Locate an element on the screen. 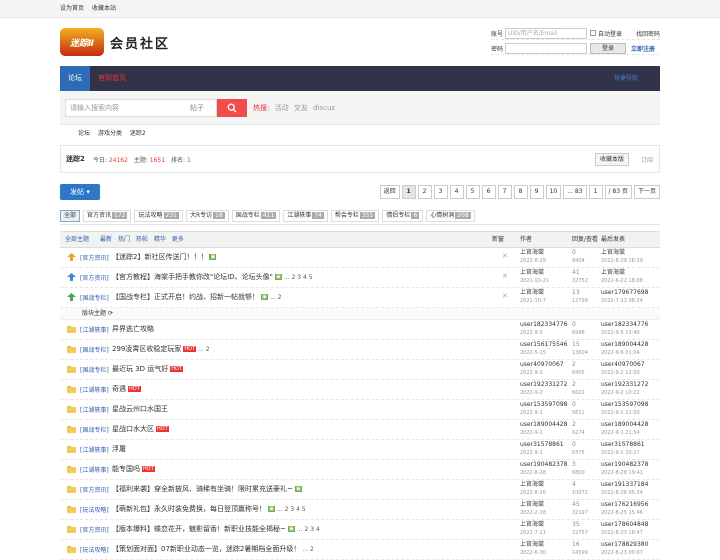 The width and height of the screenshot is (720, 560). category-tab: 大R专访 18 is located at coordinates (207, 215).